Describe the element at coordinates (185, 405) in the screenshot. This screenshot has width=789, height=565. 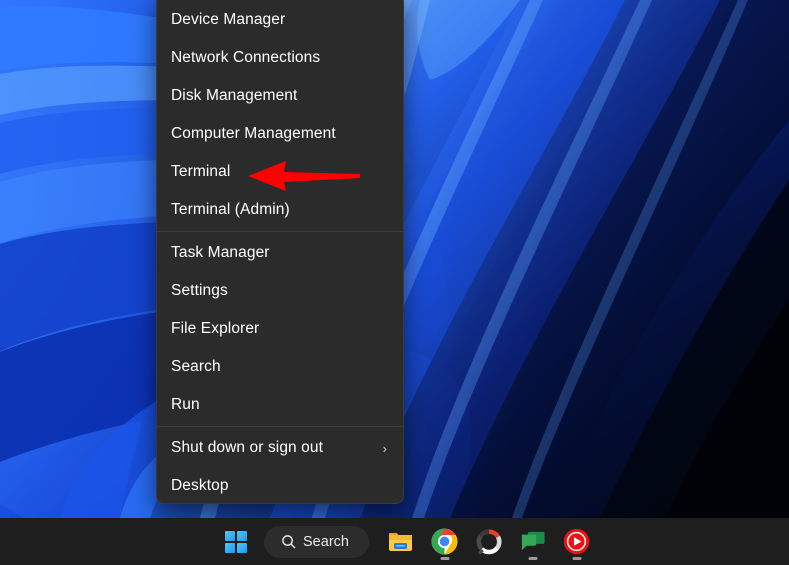
I see `menu-item-label: Run` at that location.